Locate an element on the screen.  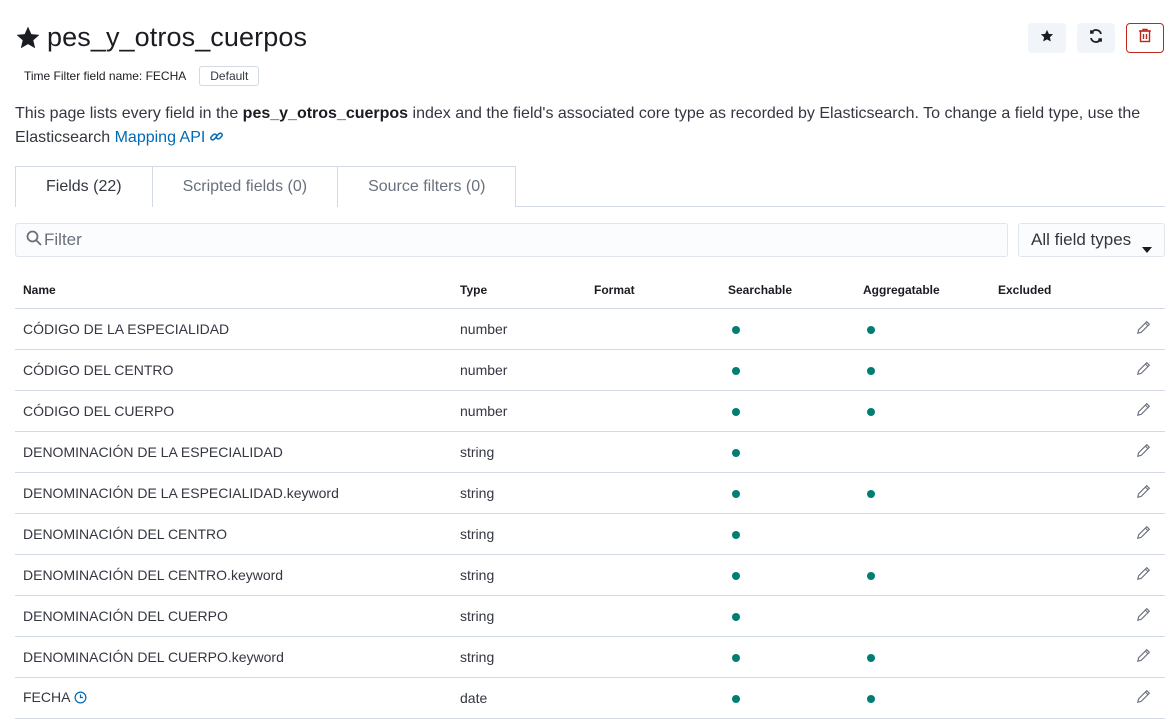
field-name-cell: CÓDIGO DEL CUERPO is located at coordinates (237, 411).